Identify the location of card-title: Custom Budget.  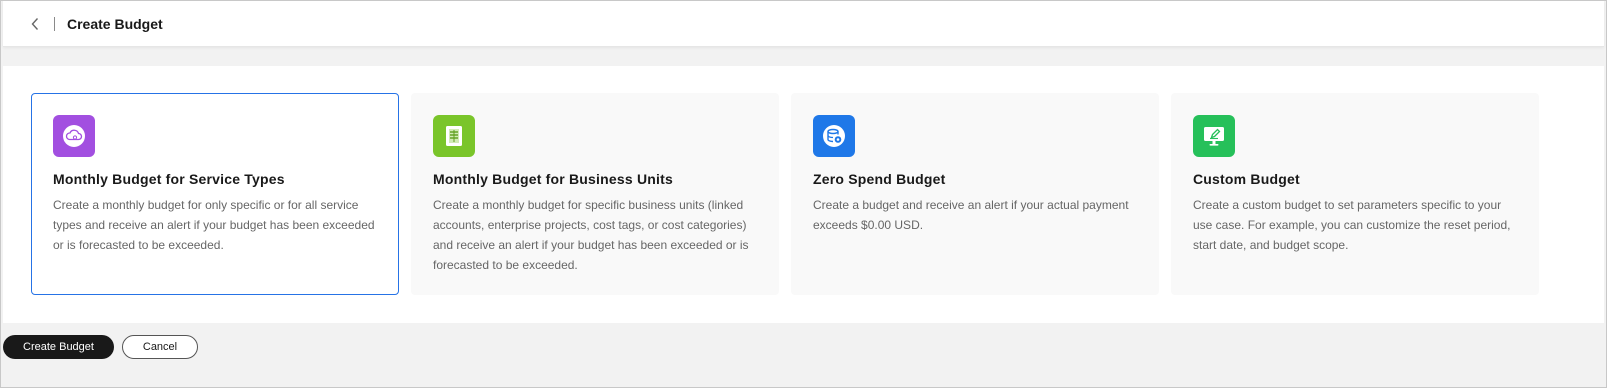
(1246, 179).